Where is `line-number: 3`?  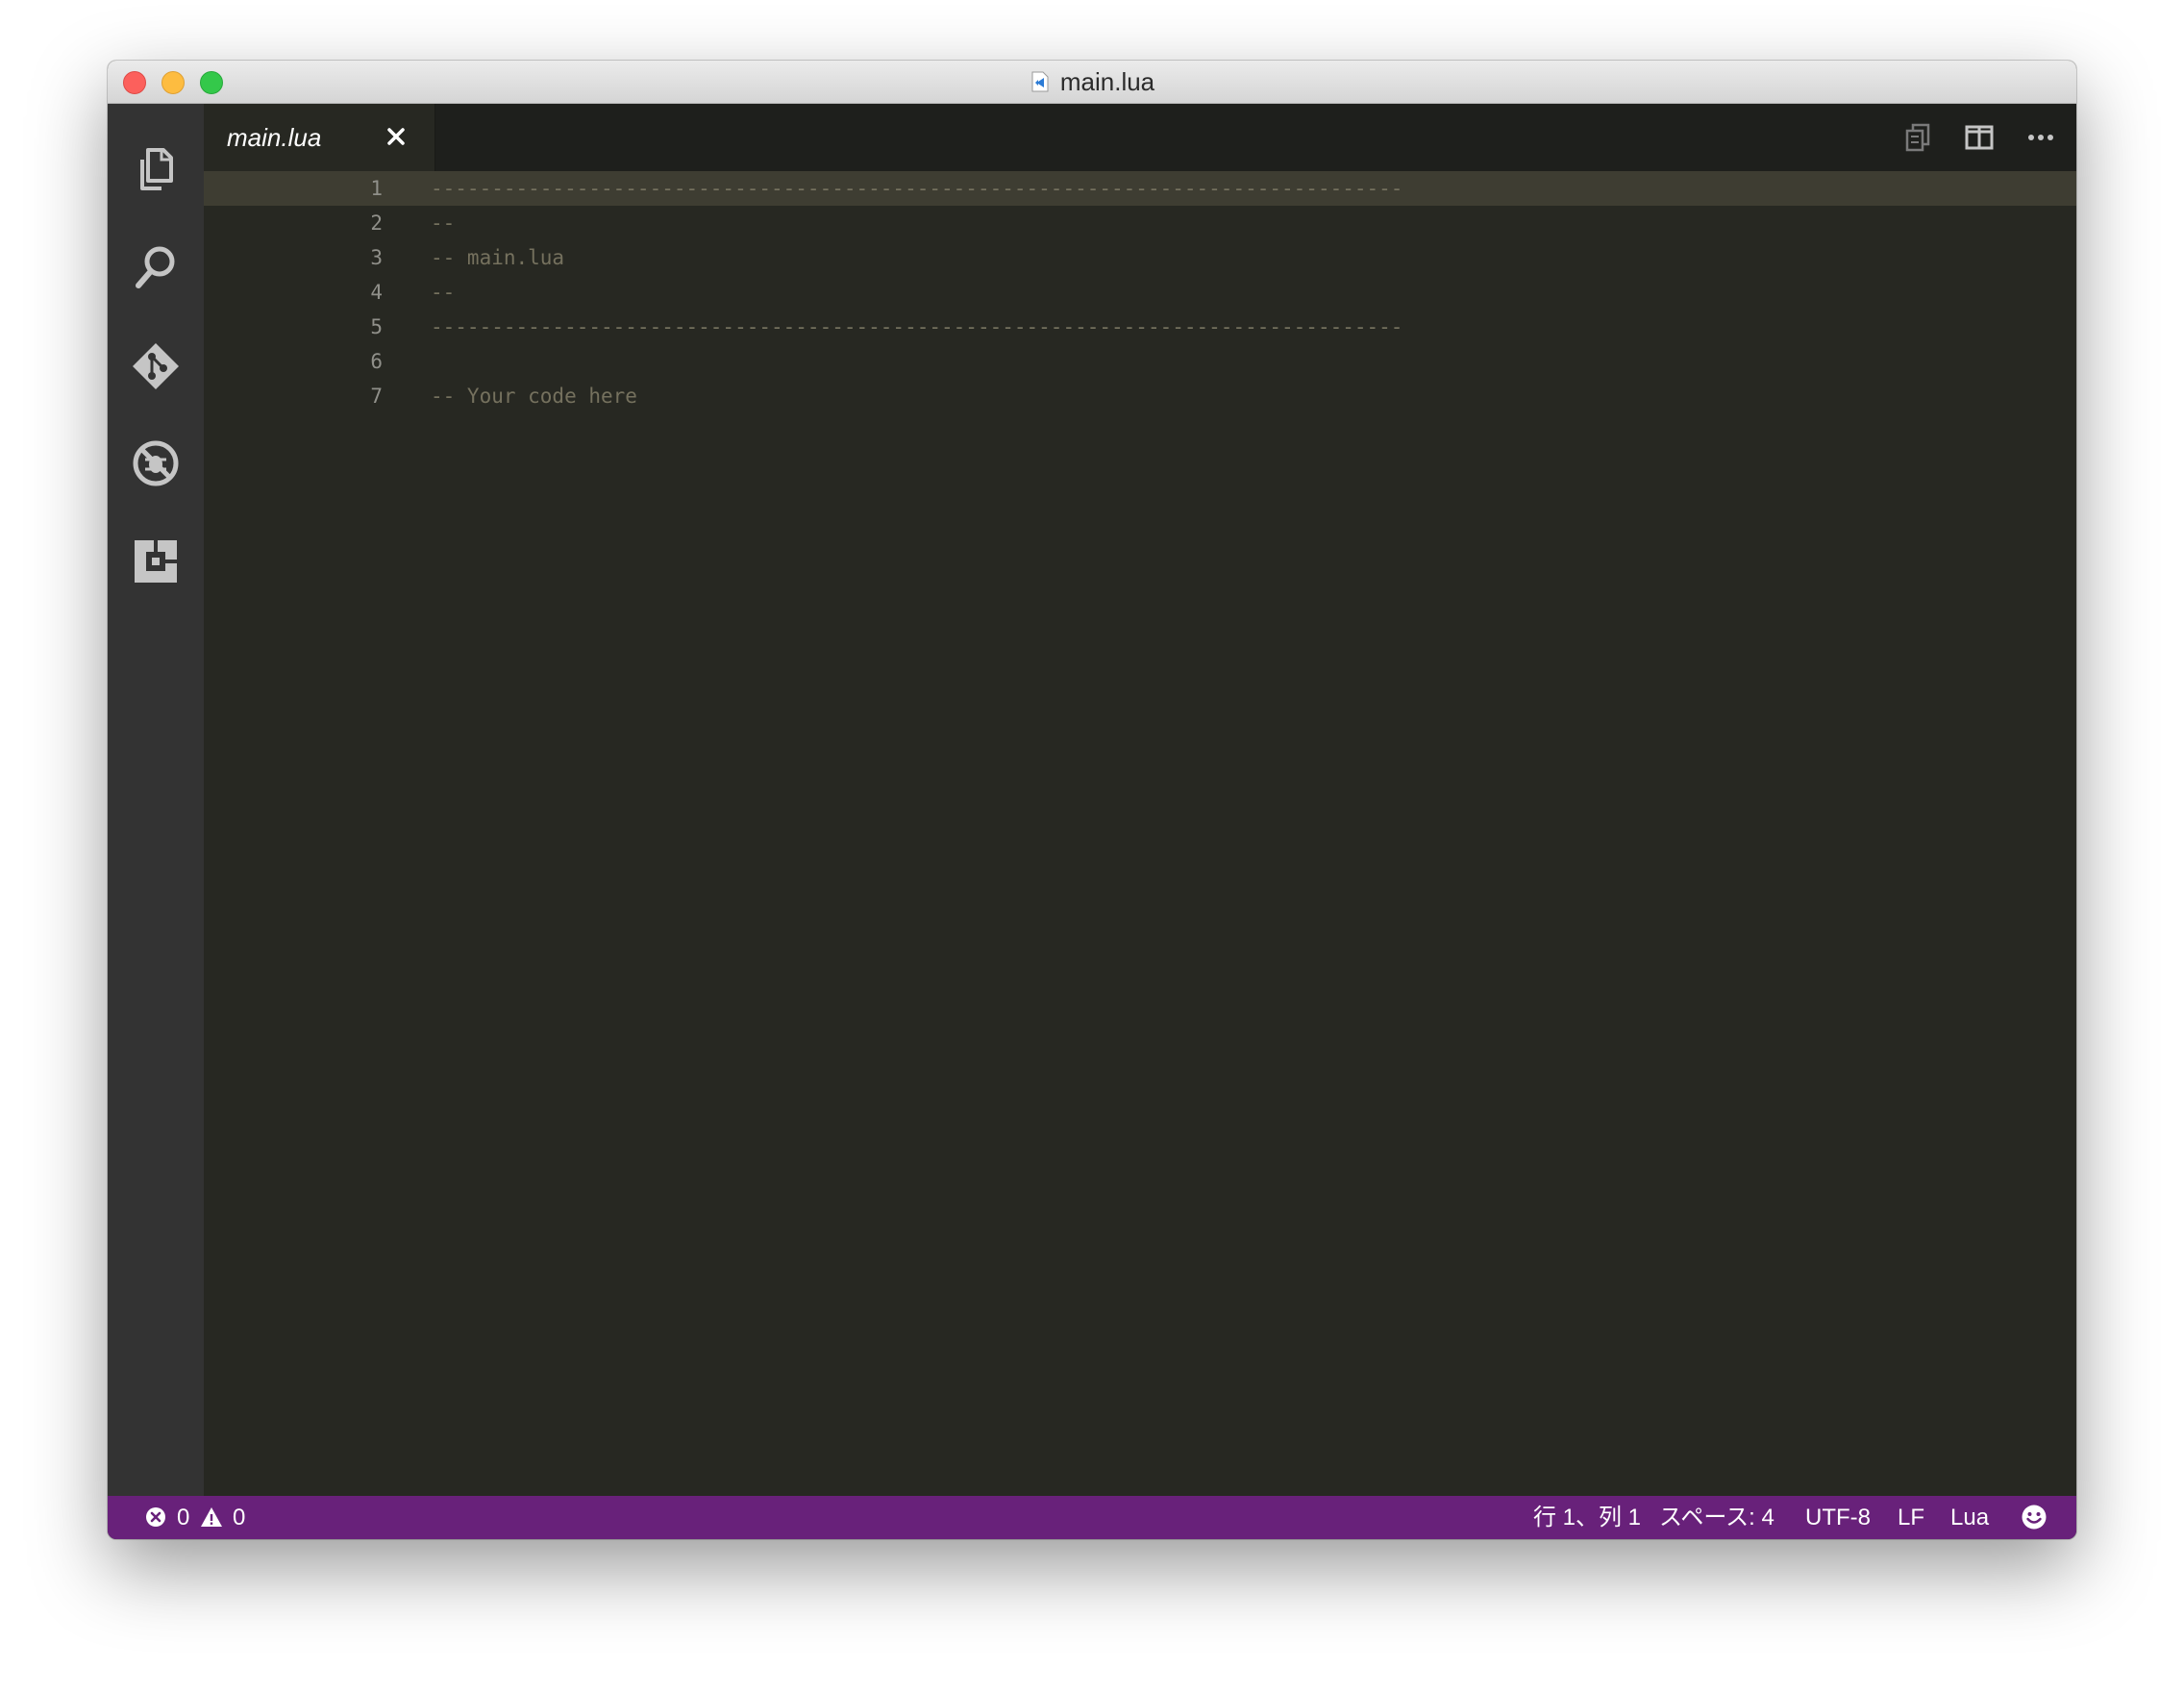
line-number: 3 is located at coordinates (377, 257).